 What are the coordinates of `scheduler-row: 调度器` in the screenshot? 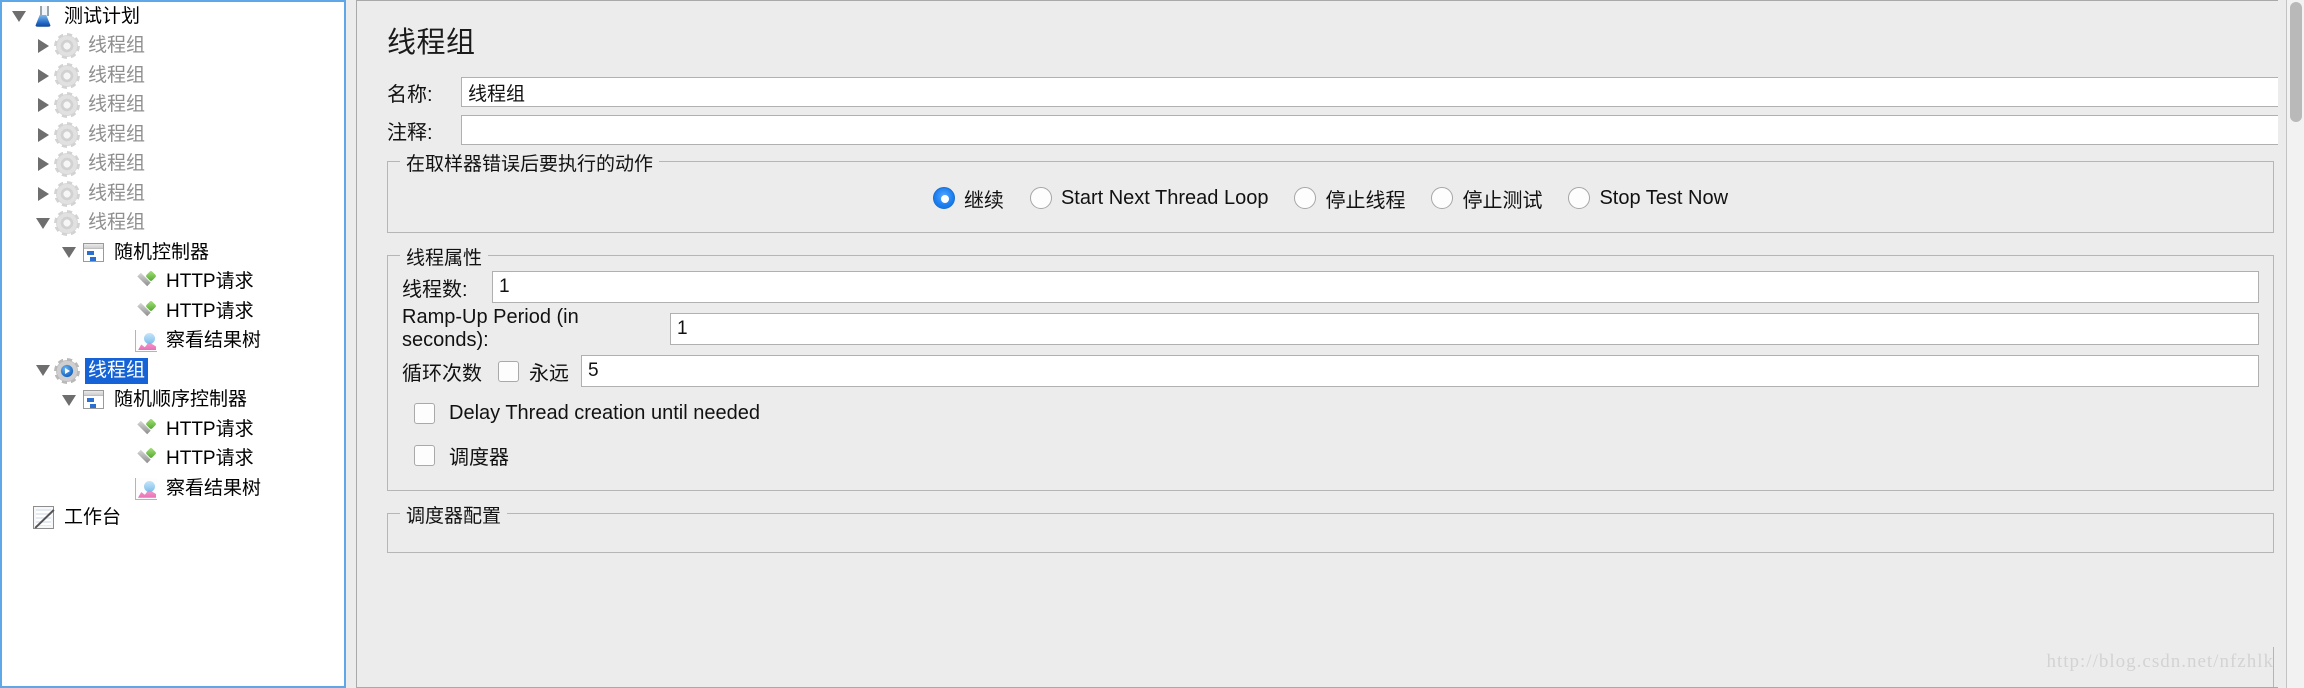 It's located at (1330, 455).